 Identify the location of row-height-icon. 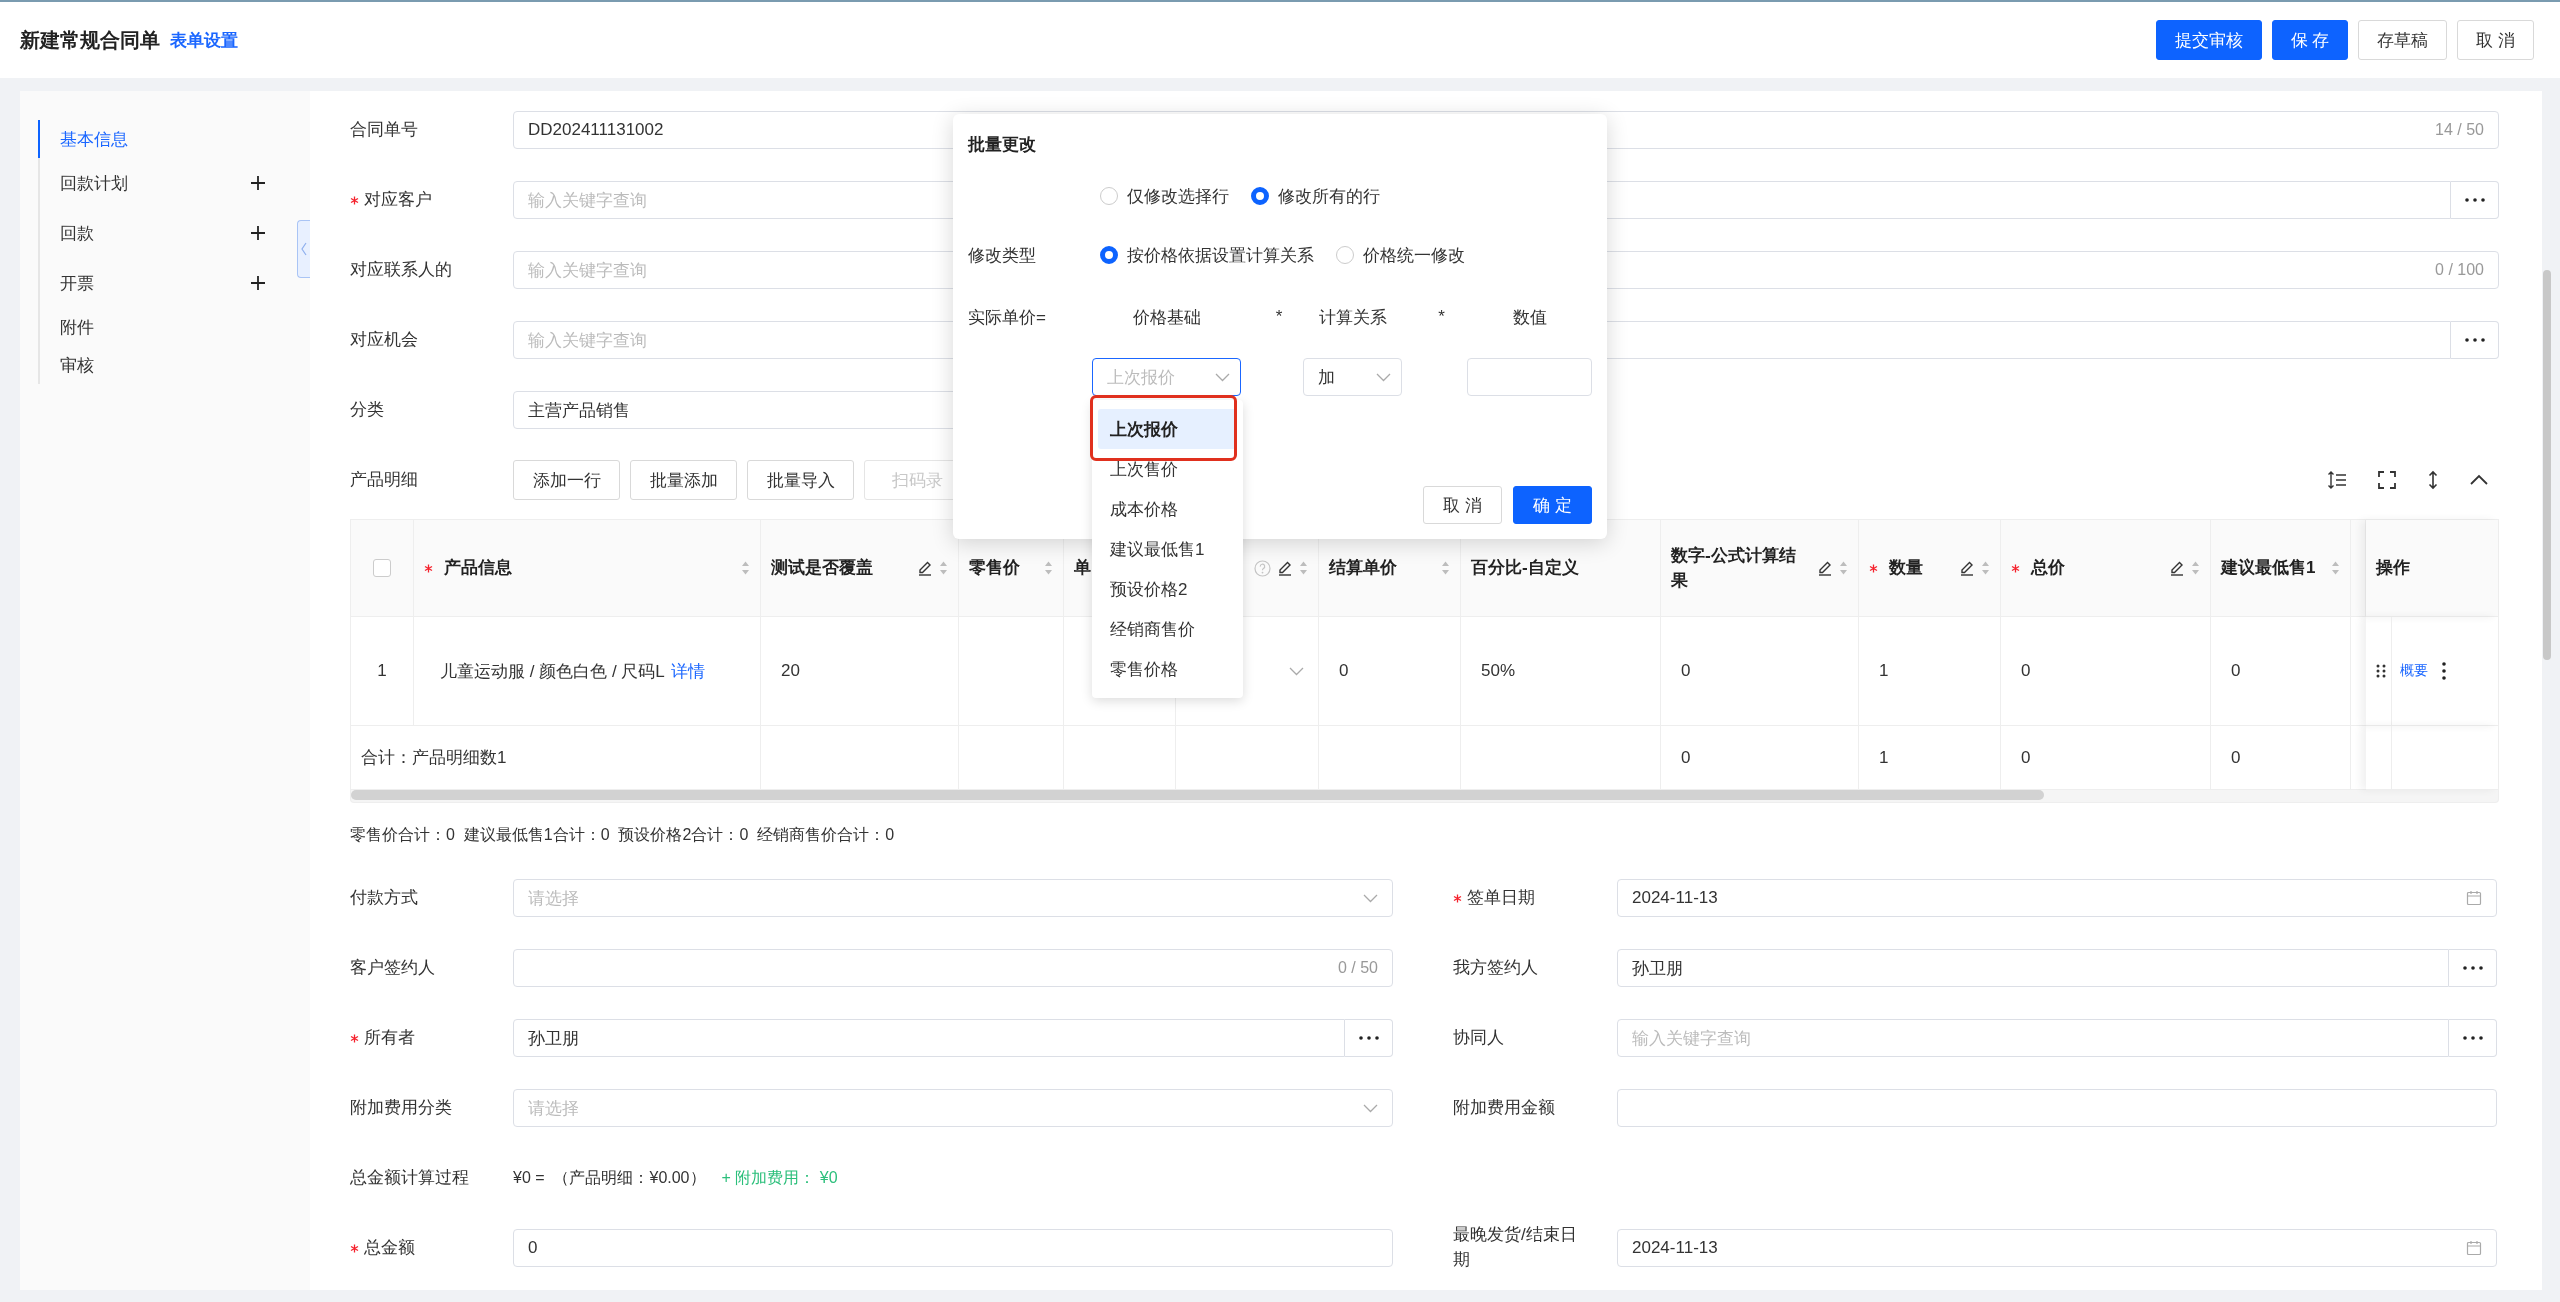
(2337, 480).